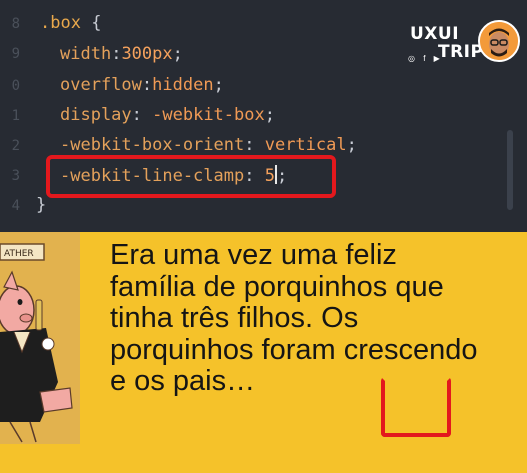 This screenshot has width=527, height=473. I want to click on css-property: -webkit-box-orient, so click(152, 145).